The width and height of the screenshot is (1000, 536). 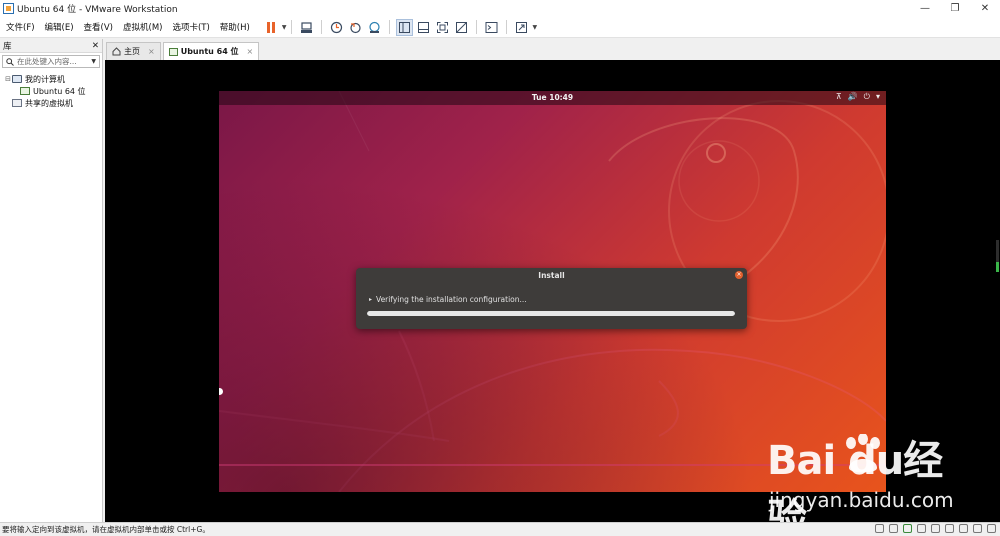 I want to click on thumbnail-view-icon, so click(x=424, y=27).